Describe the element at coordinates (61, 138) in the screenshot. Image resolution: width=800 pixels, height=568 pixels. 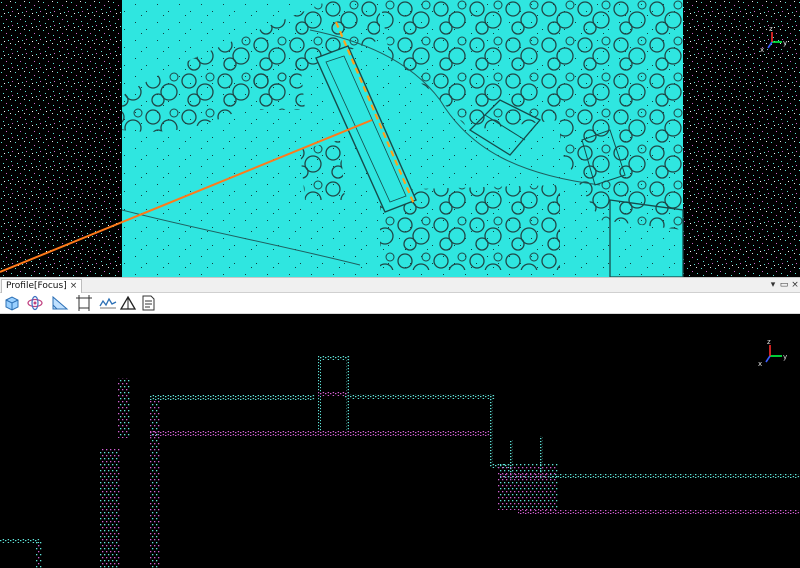
I see `noise-region-left` at that location.